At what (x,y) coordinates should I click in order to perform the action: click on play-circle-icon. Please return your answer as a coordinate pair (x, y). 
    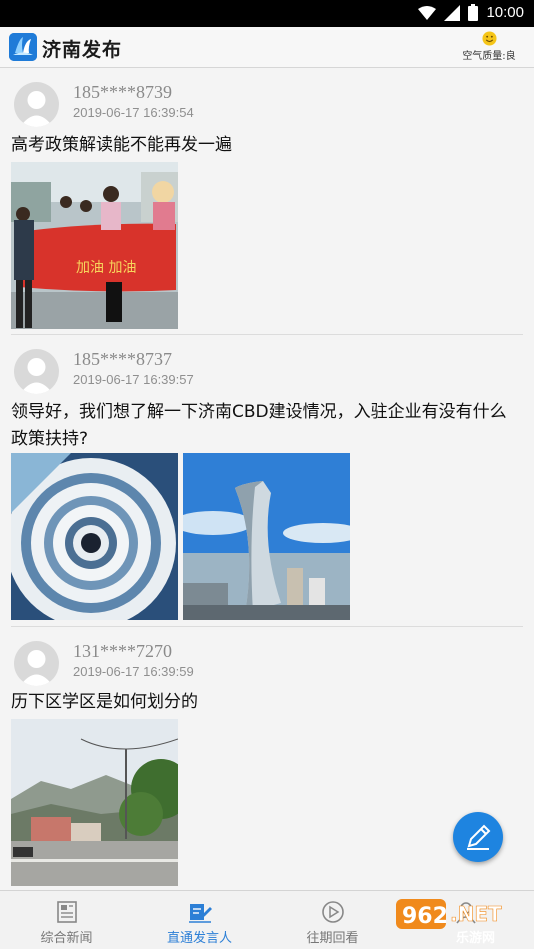
    Looking at the image, I should click on (332, 912).